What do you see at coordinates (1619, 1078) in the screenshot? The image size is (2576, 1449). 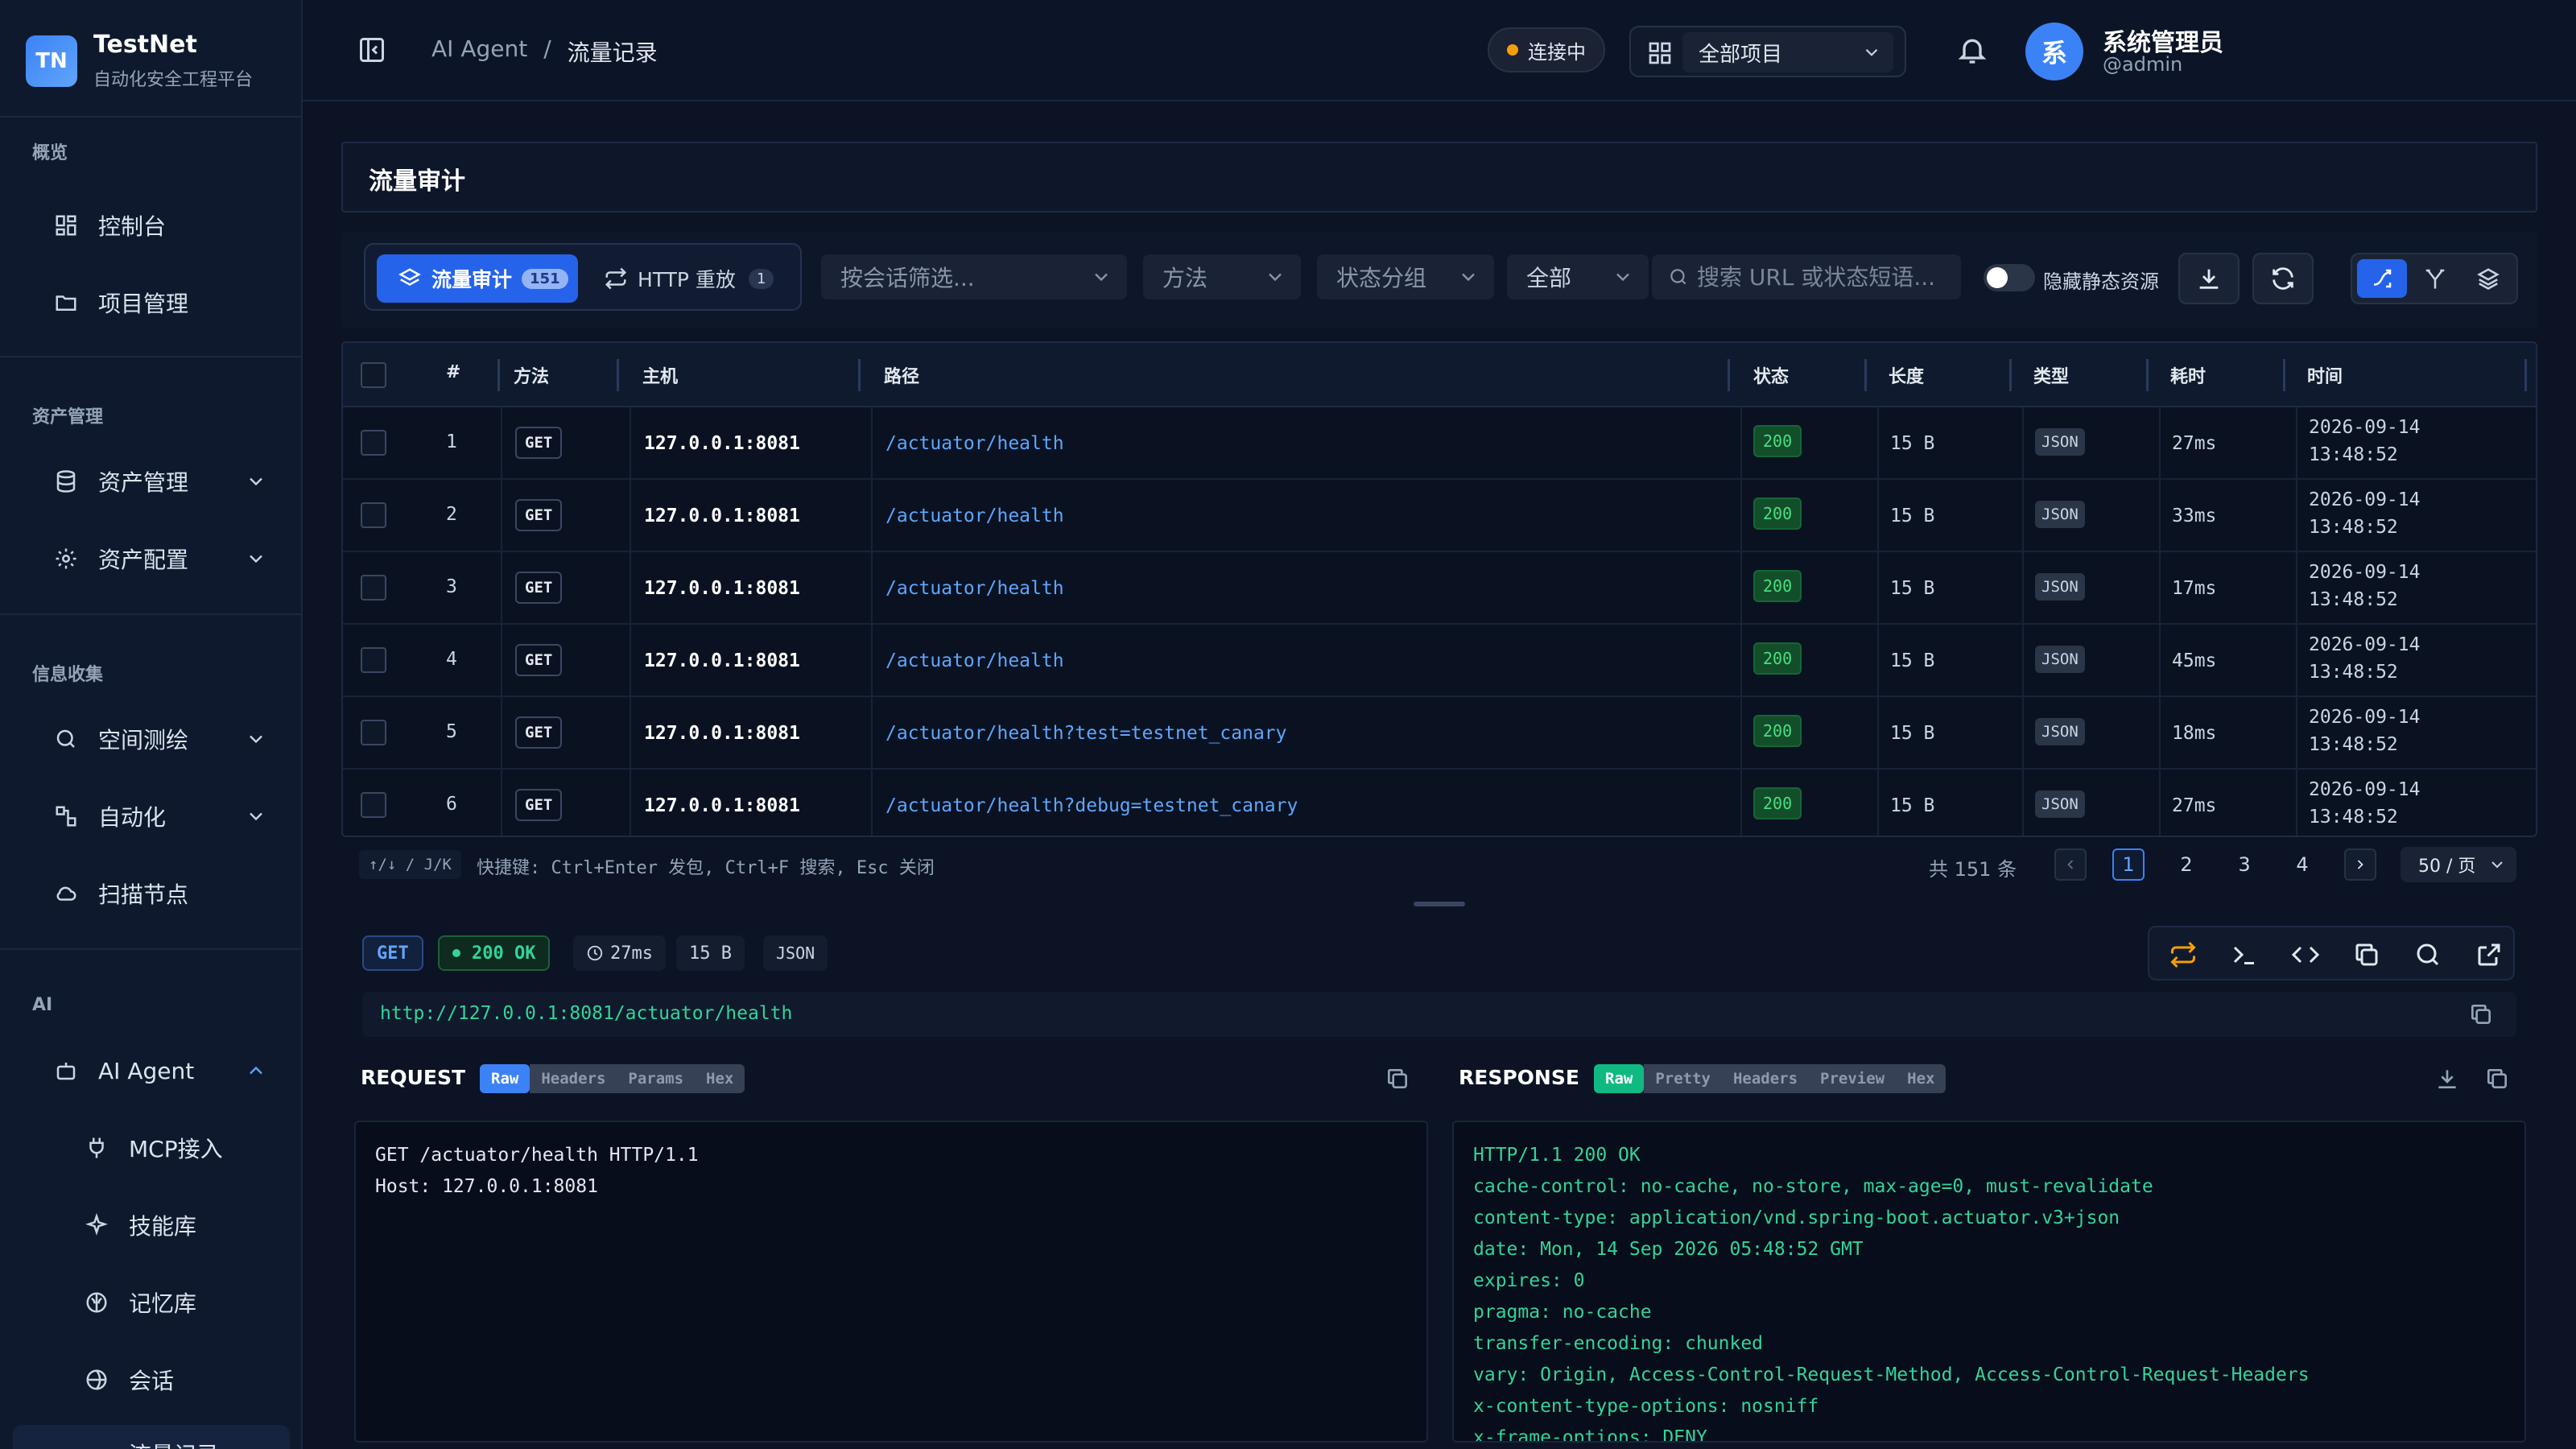 I see `response-tab-raw: Raw` at bounding box center [1619, 1078].